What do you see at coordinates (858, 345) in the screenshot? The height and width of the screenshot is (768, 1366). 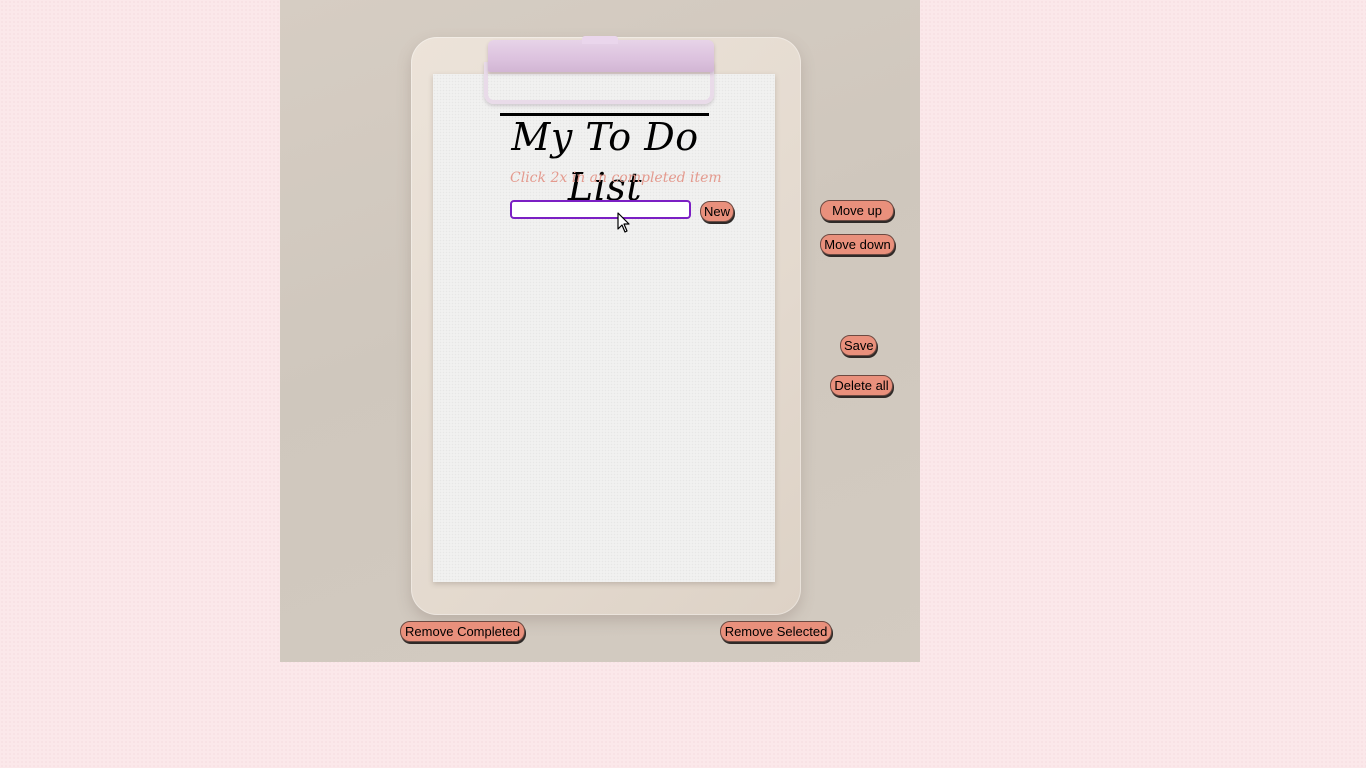 I see `save-button: Save` at bounding box center [858, 345].